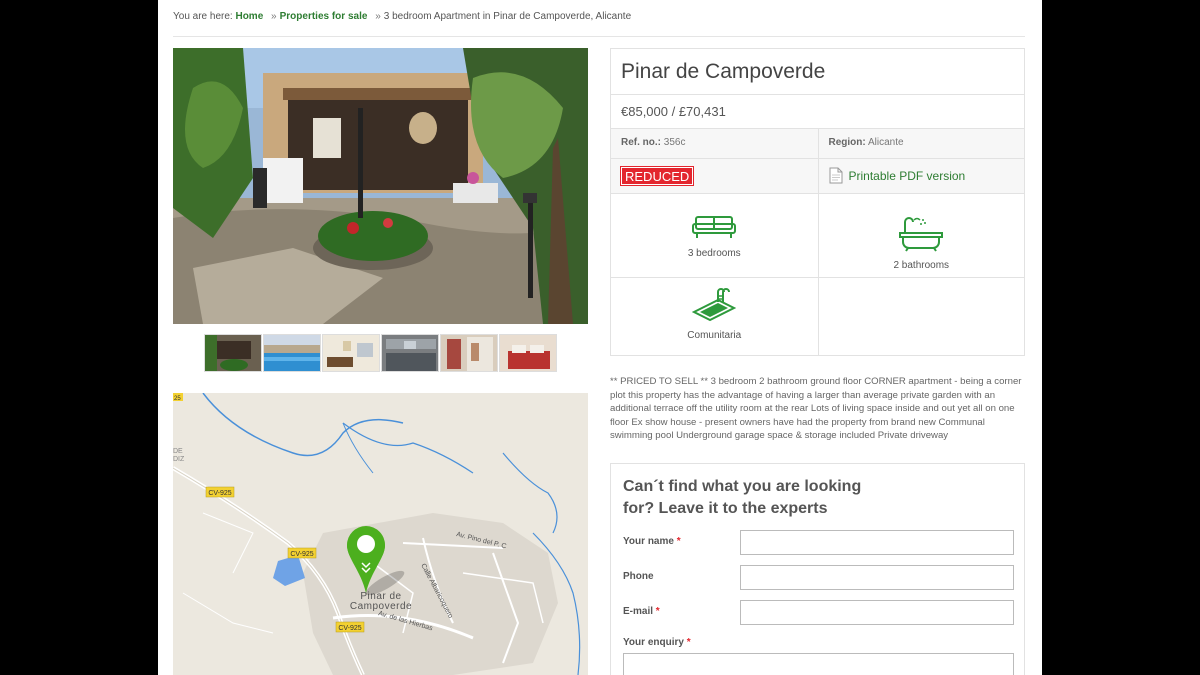 The height and width of the screenshot is (675, 1200). I want to click on phone-field, so click(877, 577).